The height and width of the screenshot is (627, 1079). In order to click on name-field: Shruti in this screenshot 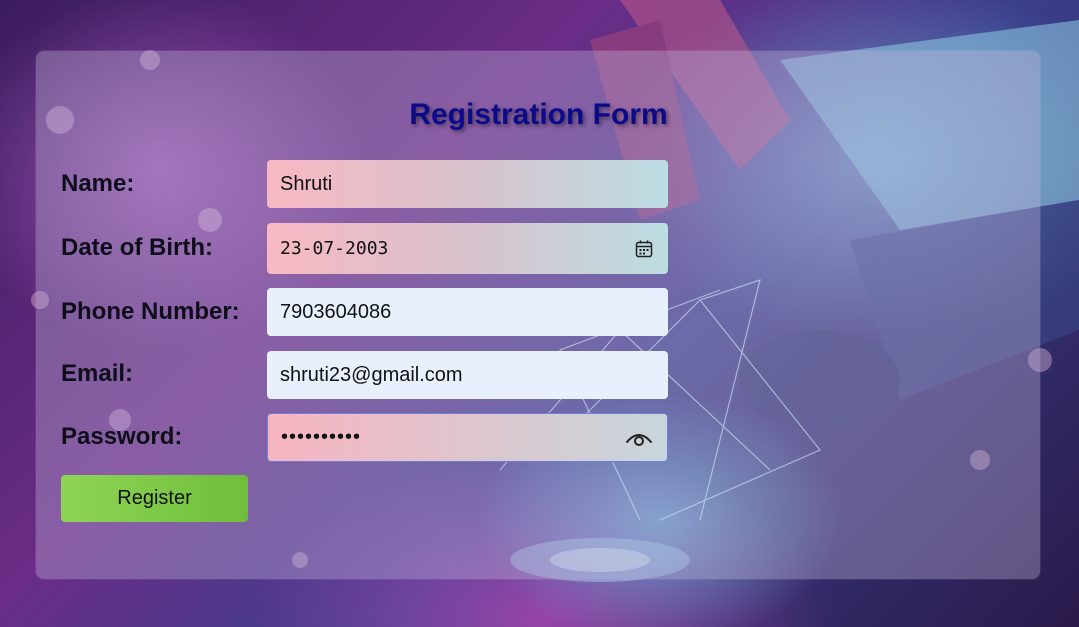, I will do `click(467, 184)`.